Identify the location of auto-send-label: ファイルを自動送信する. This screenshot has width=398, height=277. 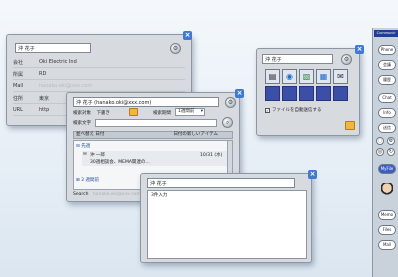
(297, 110).